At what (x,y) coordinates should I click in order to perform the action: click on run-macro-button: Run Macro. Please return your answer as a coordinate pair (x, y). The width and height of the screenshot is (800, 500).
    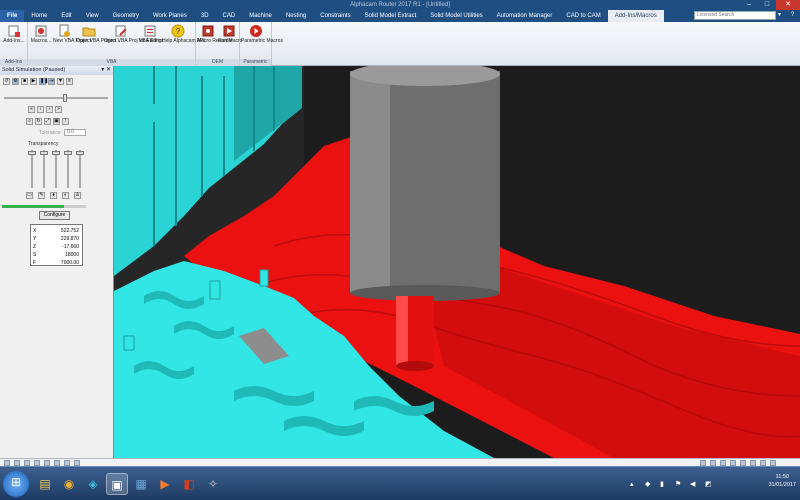
    Looking at the image, I should click on (230, 34).